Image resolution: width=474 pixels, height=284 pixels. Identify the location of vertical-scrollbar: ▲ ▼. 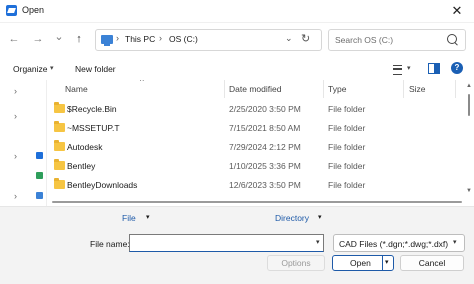
(469, 140).